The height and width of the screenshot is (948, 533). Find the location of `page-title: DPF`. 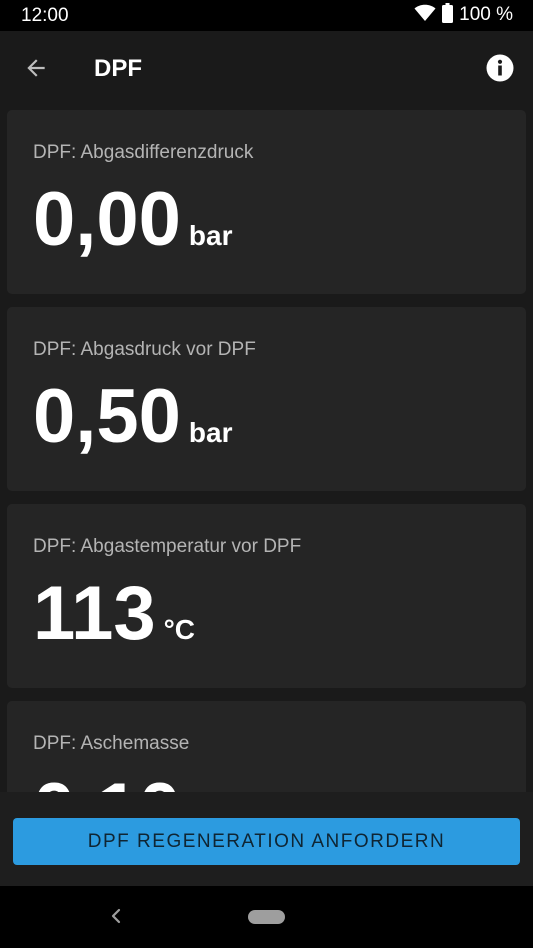

page-title: DPF is located at coordinates (118, 68).